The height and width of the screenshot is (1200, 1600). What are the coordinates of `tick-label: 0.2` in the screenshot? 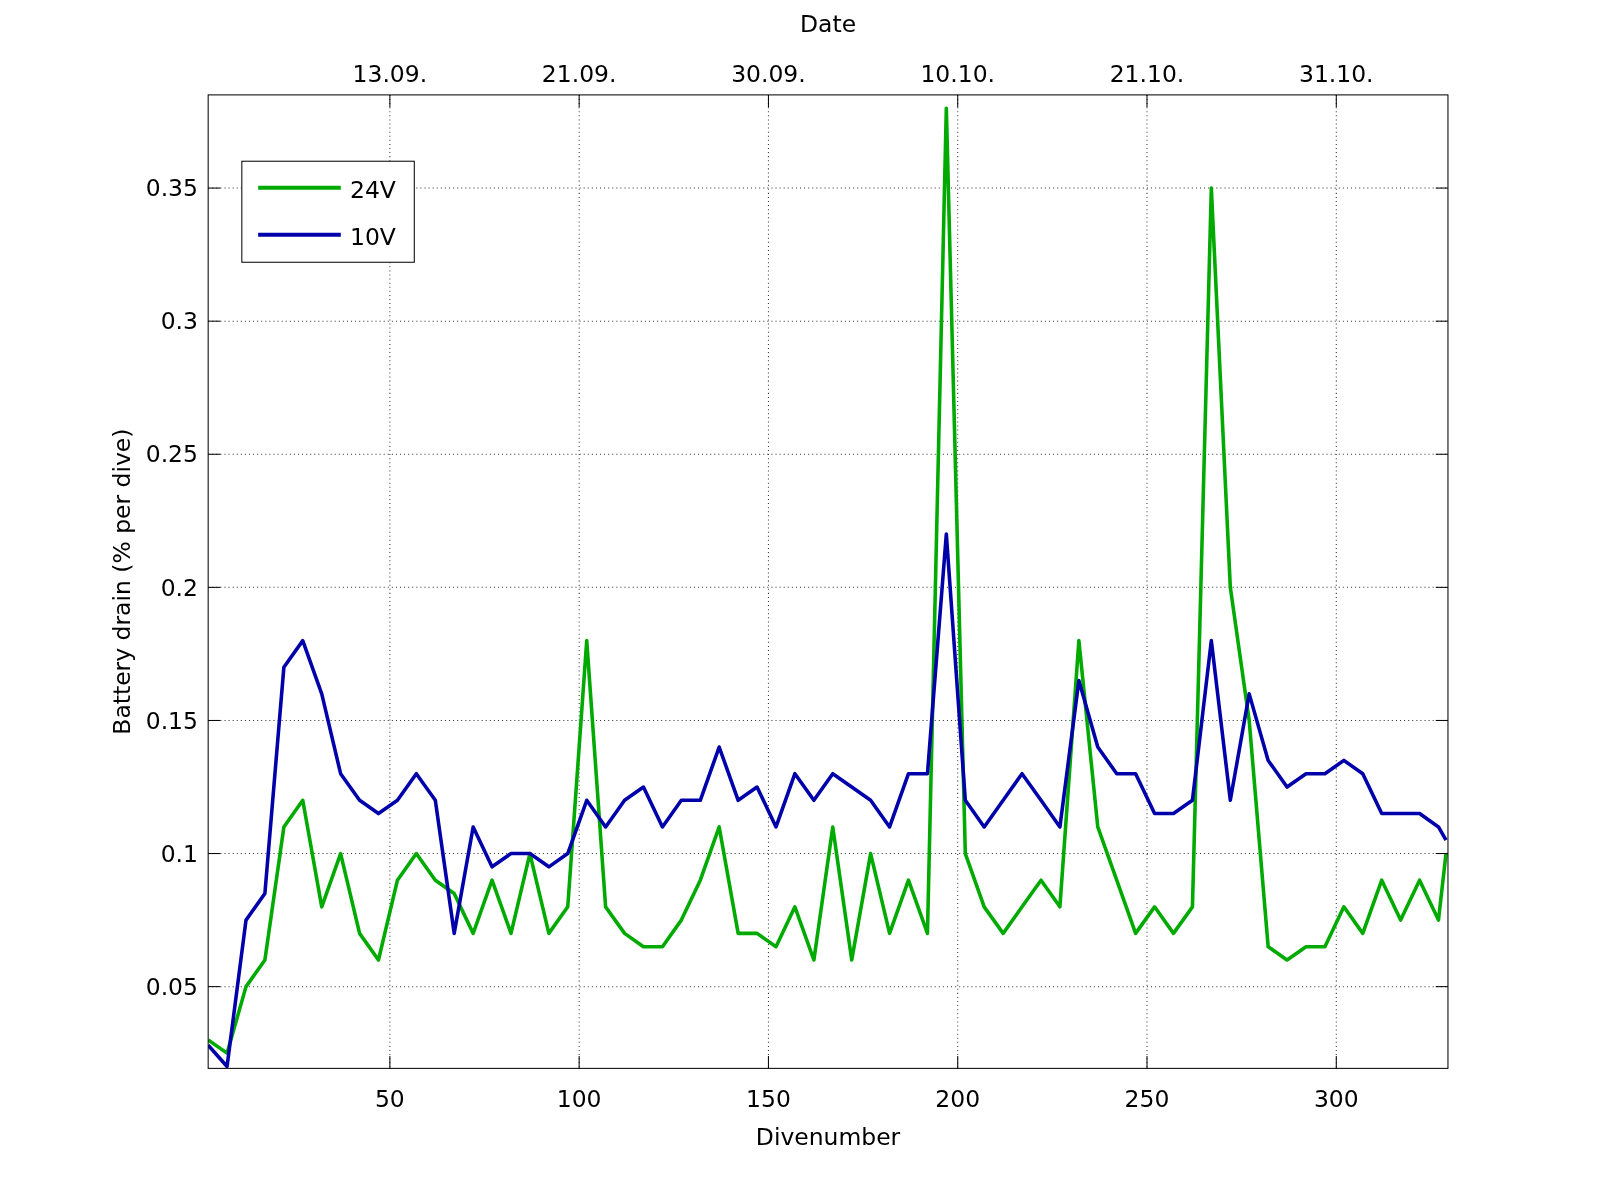 It's located at (179, 587).